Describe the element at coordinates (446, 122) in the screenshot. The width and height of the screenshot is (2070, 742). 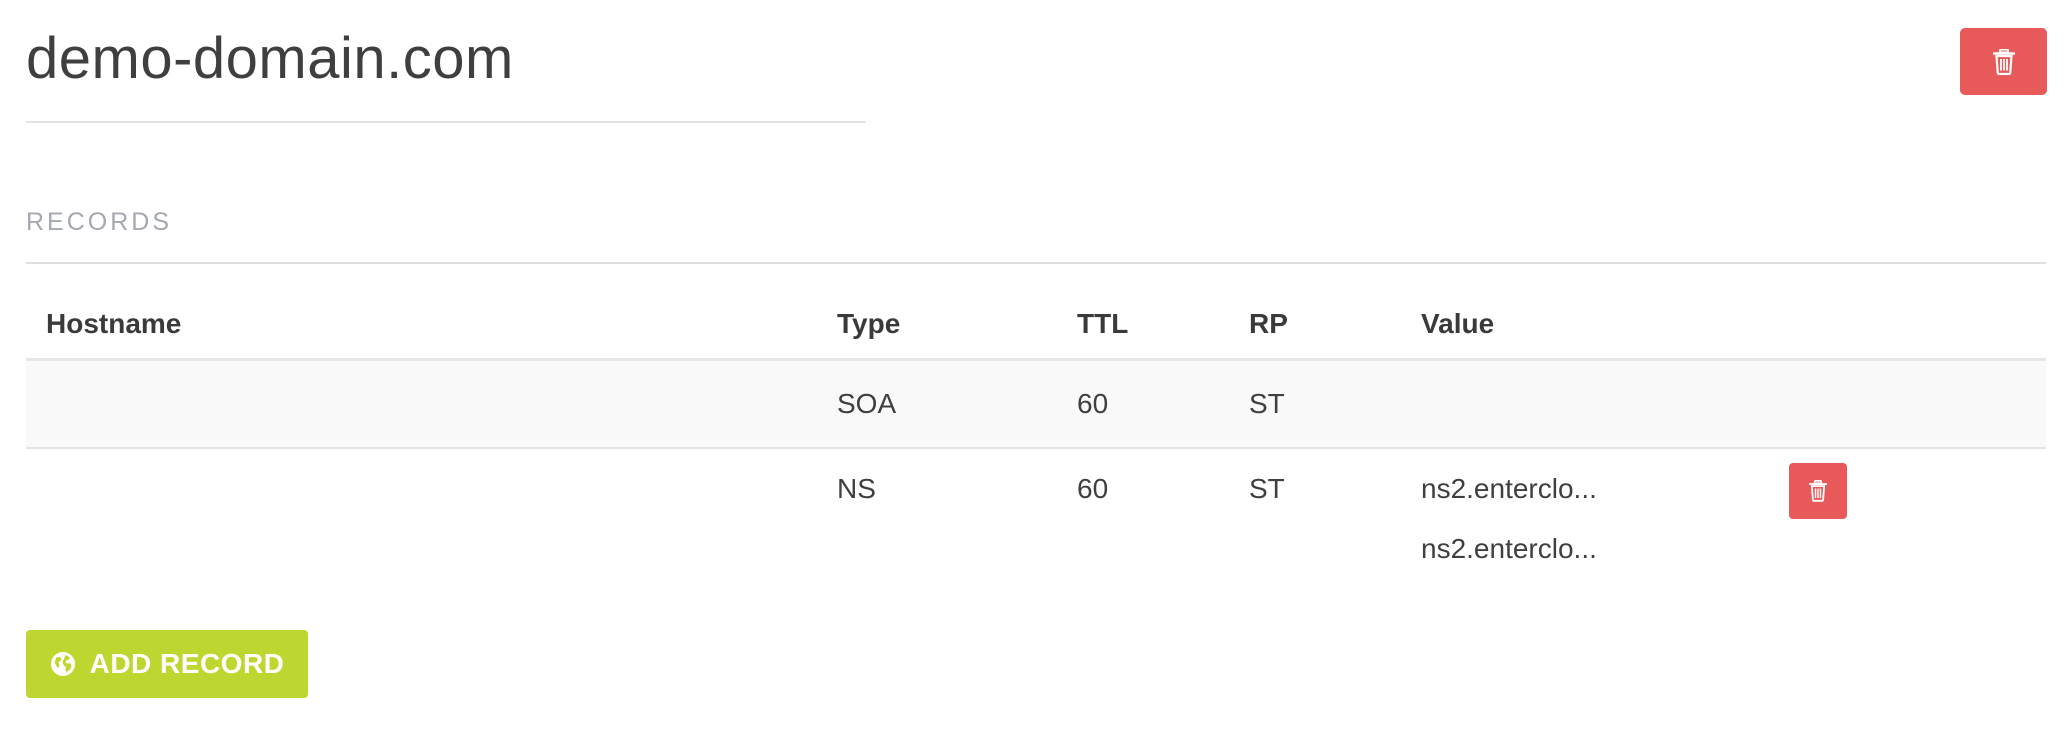
I see `title-divider` at that location.